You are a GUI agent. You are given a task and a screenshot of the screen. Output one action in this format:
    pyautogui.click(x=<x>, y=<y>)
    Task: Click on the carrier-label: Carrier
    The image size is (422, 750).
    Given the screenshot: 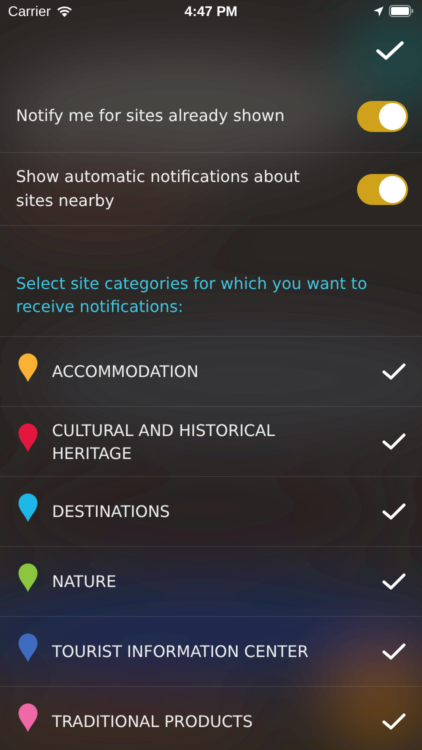 What is the action you would take?
    pyautogui.click(x=29, y=11)
    